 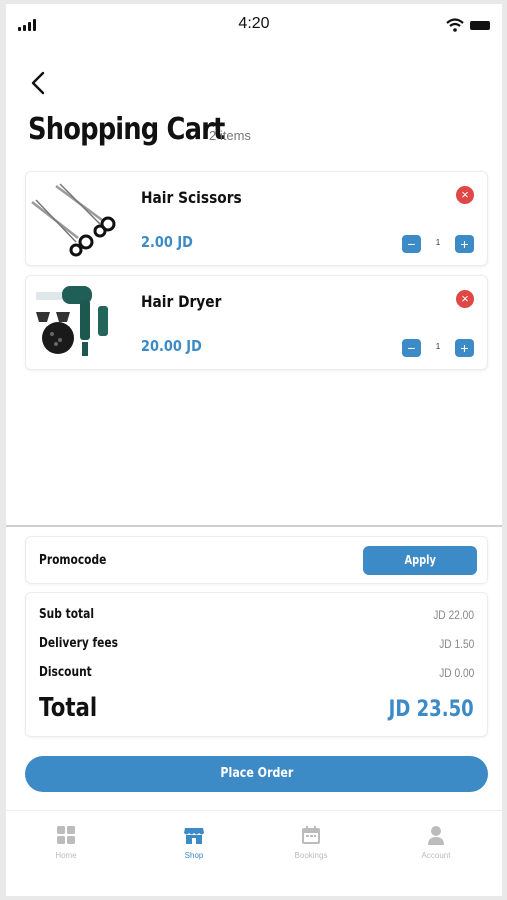 What do you see at coordinates (256, 674) in the screenshot?
I see `discount-row: Discount JD 0.00` at bounding box center [256, 674].